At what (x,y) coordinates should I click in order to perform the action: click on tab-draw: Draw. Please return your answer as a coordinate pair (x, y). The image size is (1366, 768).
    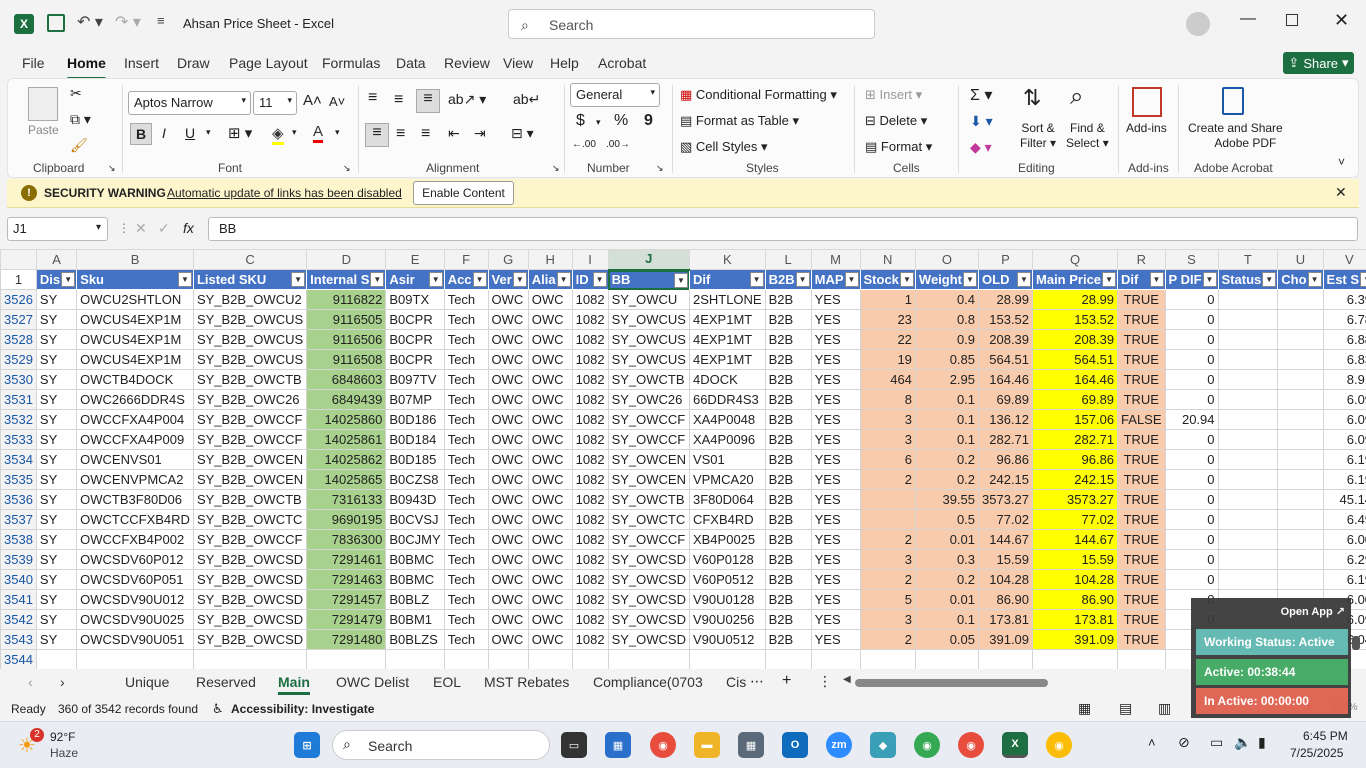
    Looking at the image, I should click on (193, 63).